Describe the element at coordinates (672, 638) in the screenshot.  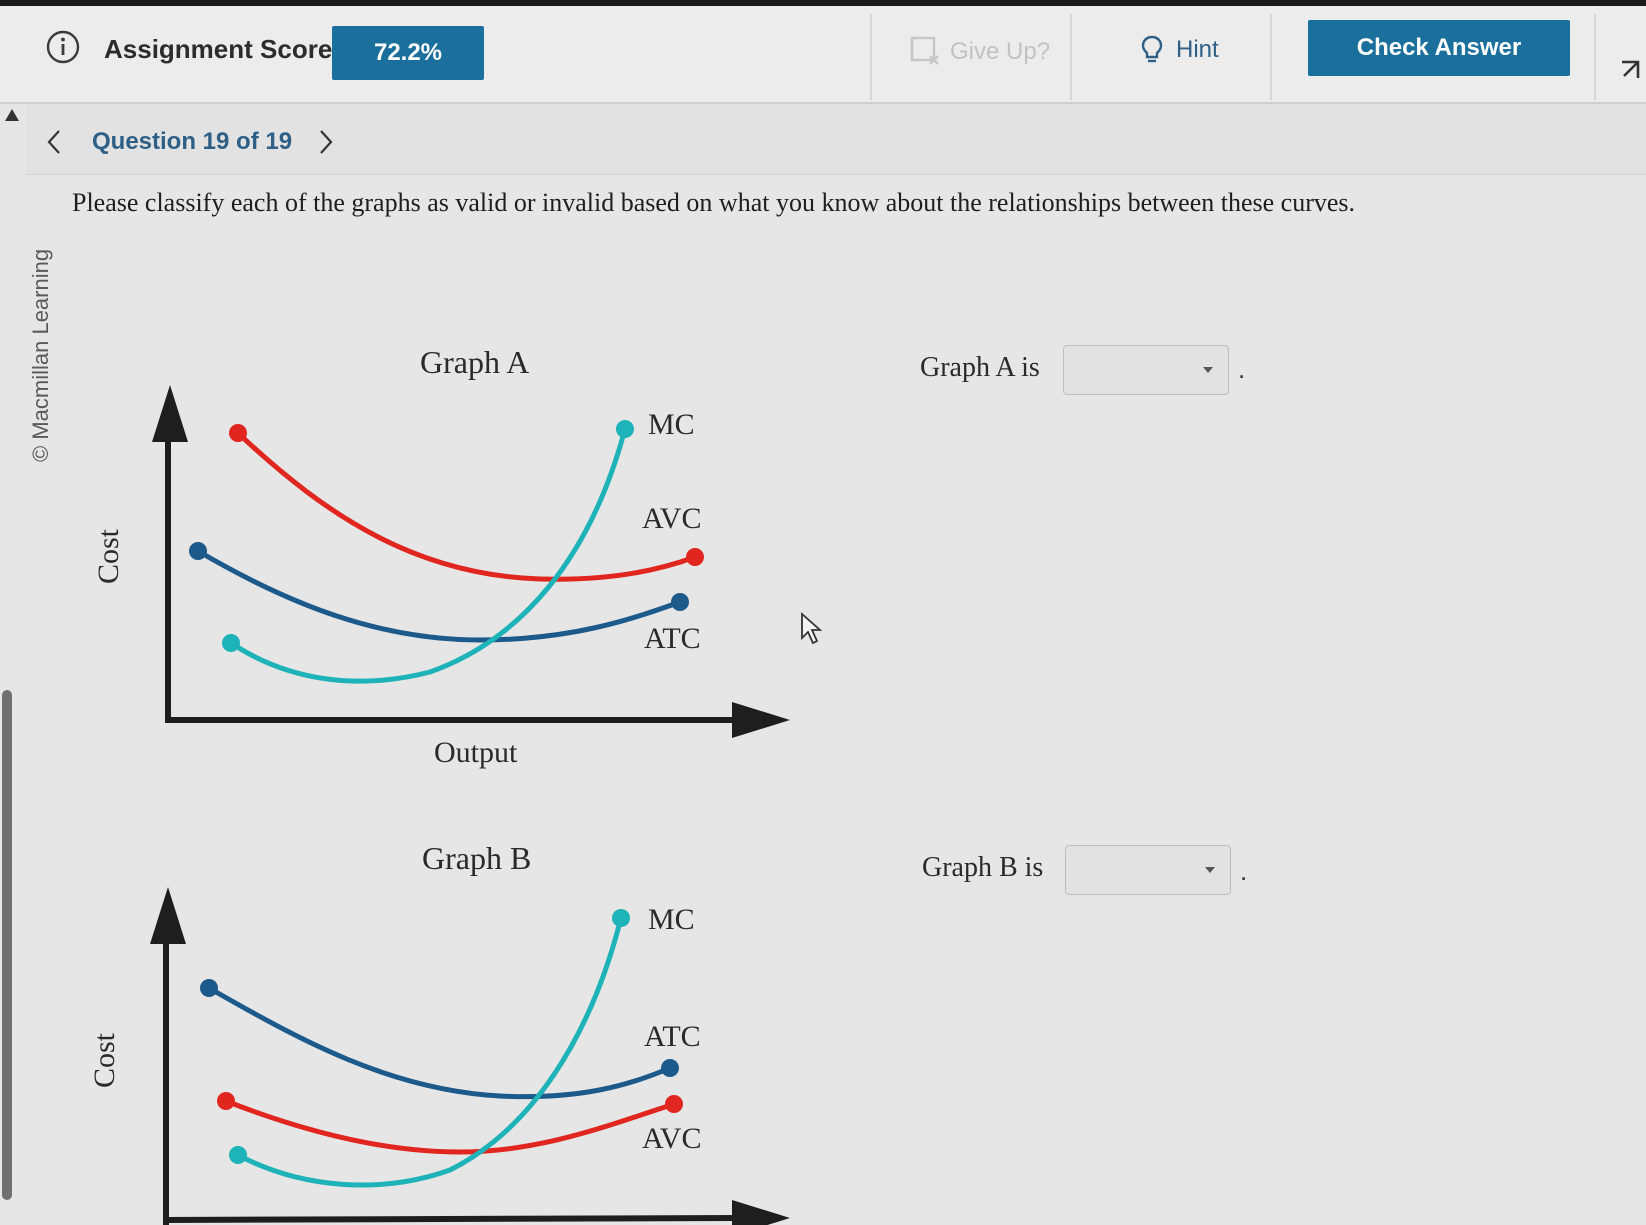
I see `graph-a-atc-label: ATC` at that location.